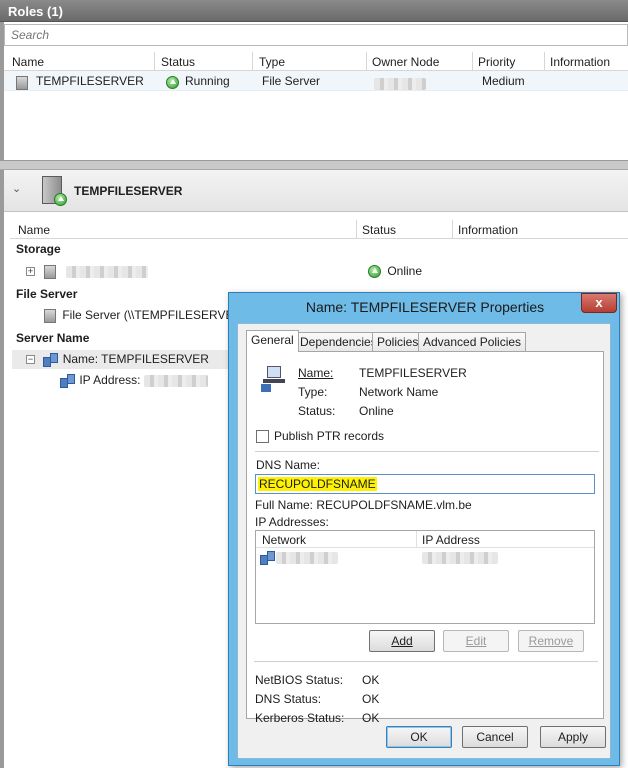  I want to click on online-status-icon, so click(374, 272).